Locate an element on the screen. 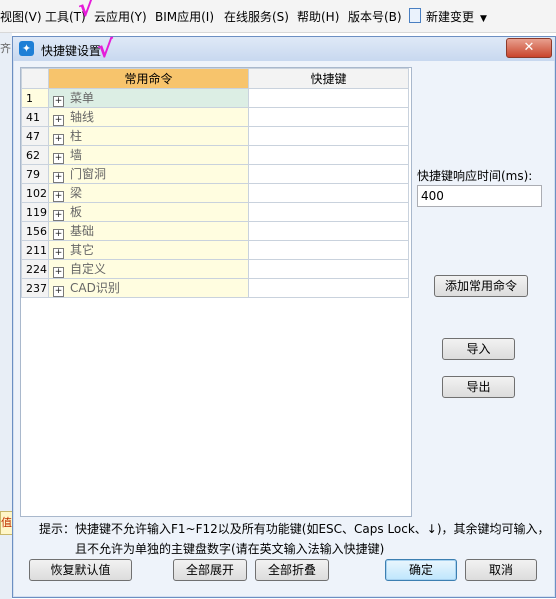 This screenshot has width=556, height=599. response-time-input is located at coordinates (479, 196).